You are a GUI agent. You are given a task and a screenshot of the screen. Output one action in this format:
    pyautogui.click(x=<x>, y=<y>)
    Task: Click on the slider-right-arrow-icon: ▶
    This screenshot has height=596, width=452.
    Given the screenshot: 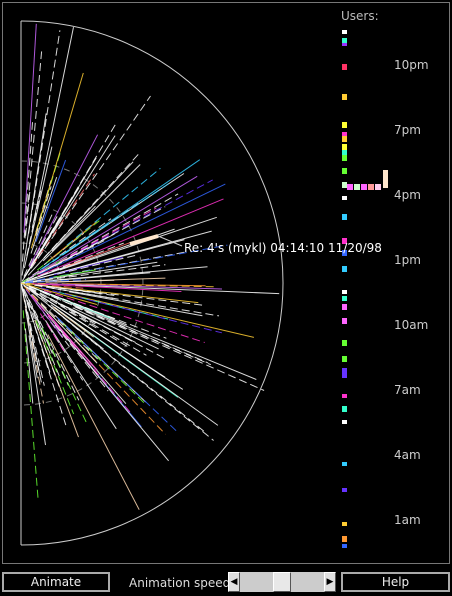 What is the action you would take?
    pyautogui.click(x=330, y=582)
    